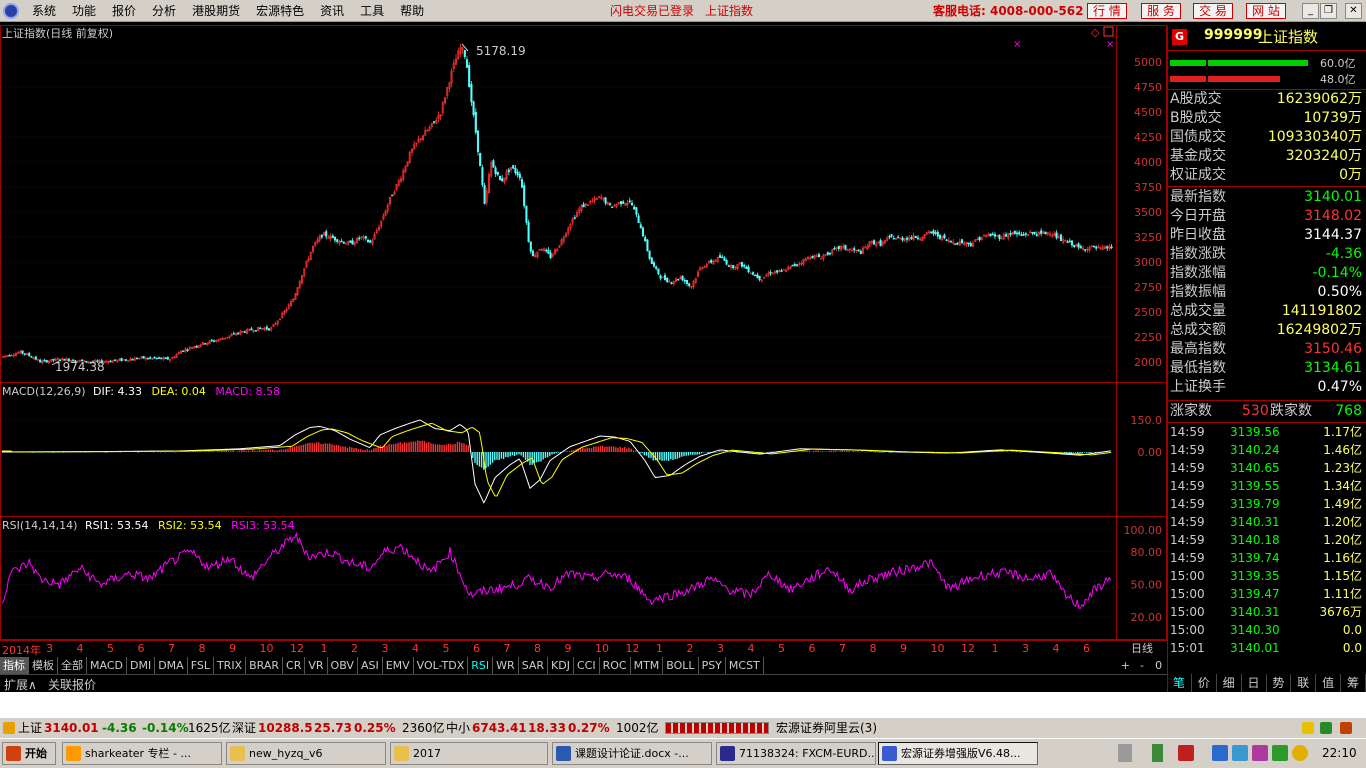  I want to click on quote-tab: 笔, so click(1179, 683).